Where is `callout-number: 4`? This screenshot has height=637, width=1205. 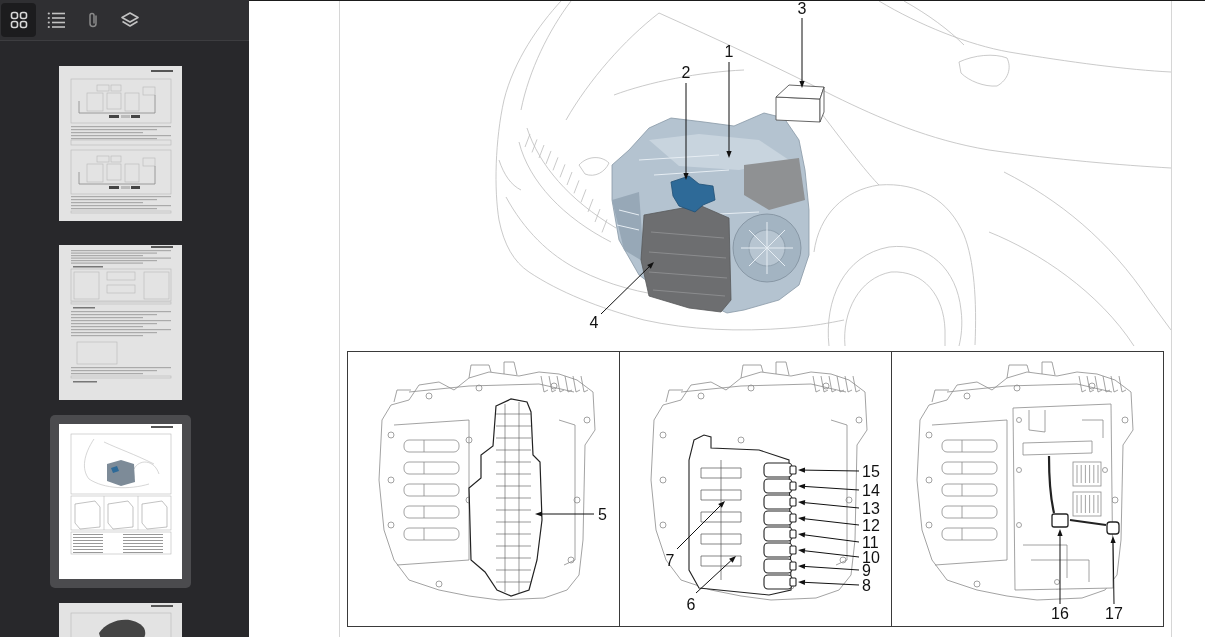
callout-number: 4 is located at coordinates (594, 322).